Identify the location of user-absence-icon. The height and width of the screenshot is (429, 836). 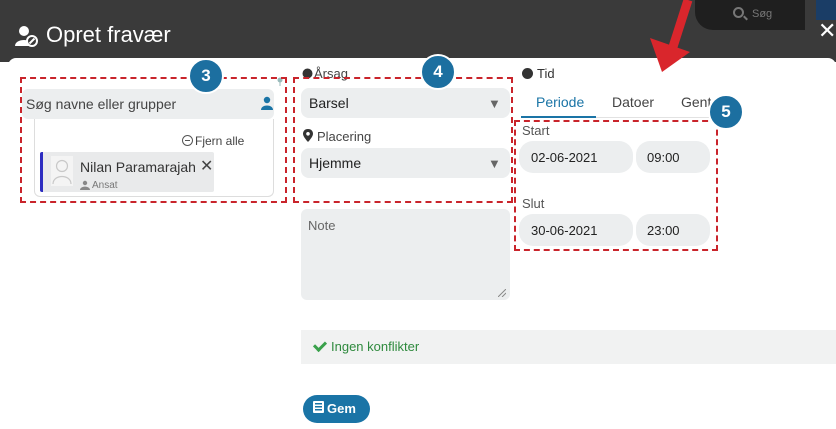
(26, 36).